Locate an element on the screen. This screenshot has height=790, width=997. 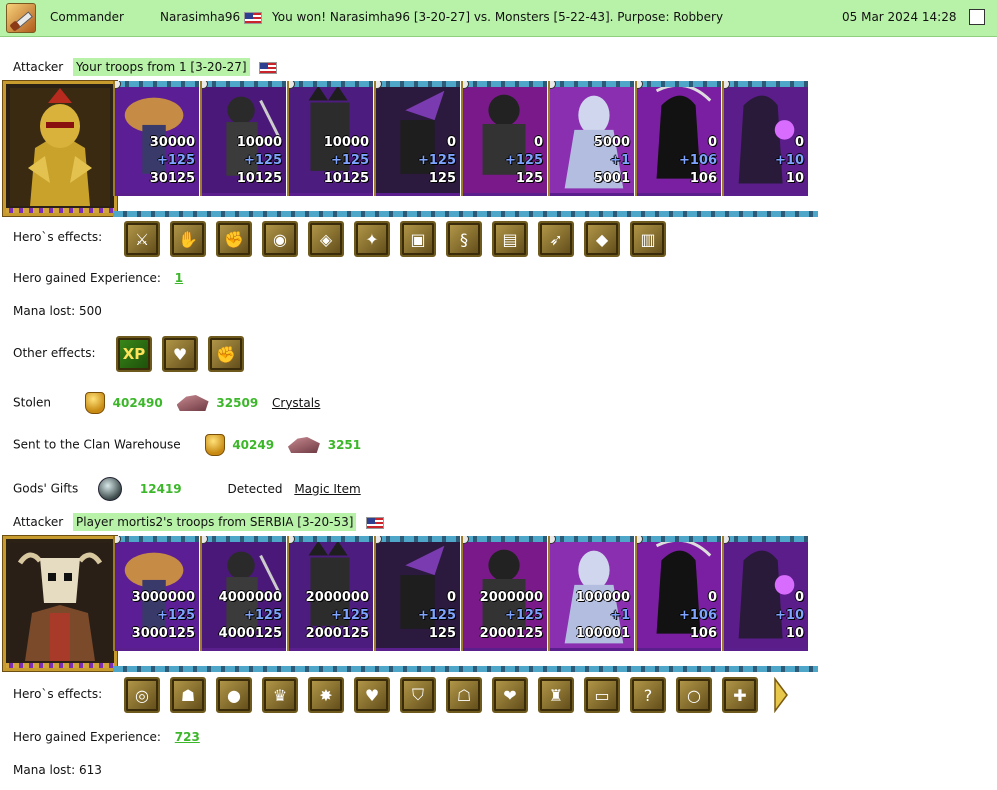
player-link: Narasimha96 is located at coordinates (211, 17).